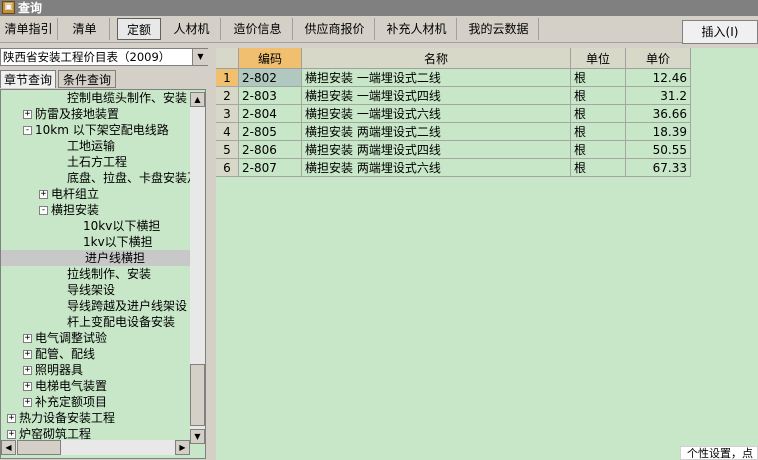 Image resolution: width=758 pixels, height=460 pixels. I want to click on tree-item: - 横担安装, so click(96, 210).